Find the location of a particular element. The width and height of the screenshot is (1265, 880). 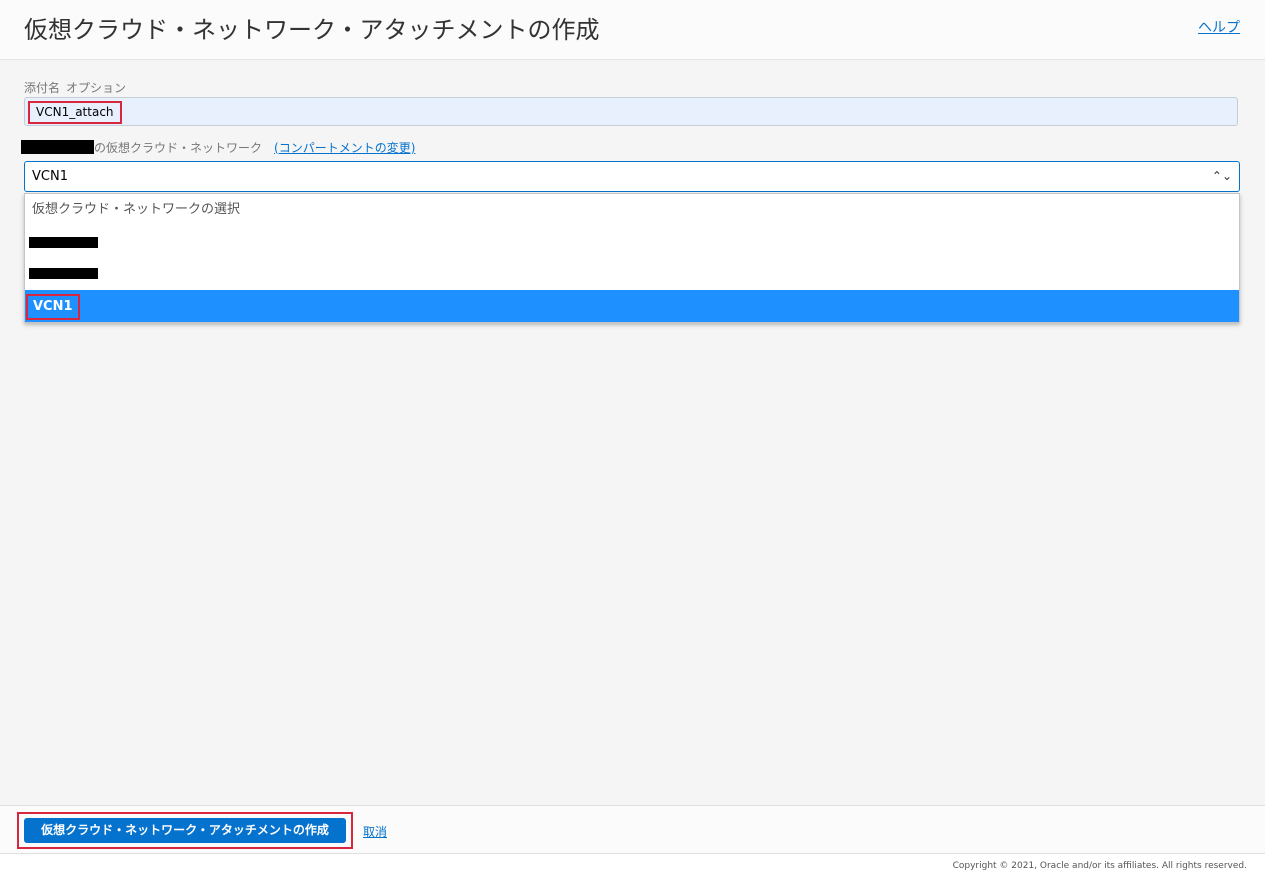

attachment-name-label-text: 添付名 is located at coordinates (42, 88).